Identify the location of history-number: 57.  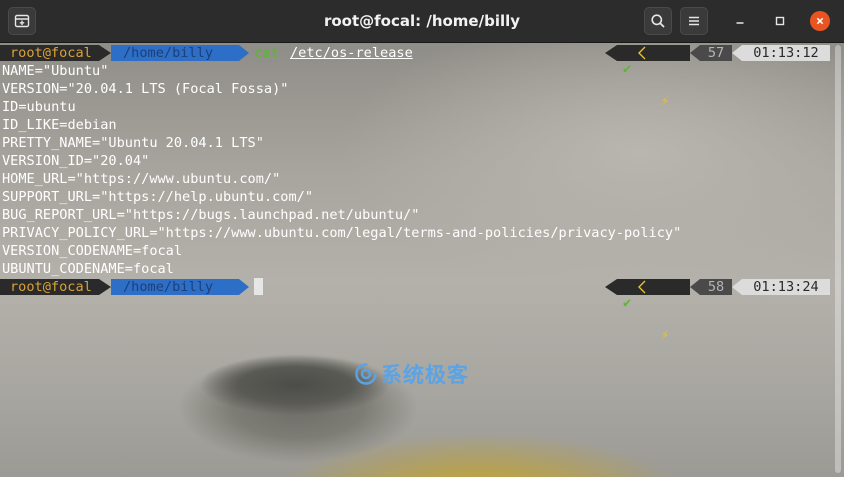
(716, 53).